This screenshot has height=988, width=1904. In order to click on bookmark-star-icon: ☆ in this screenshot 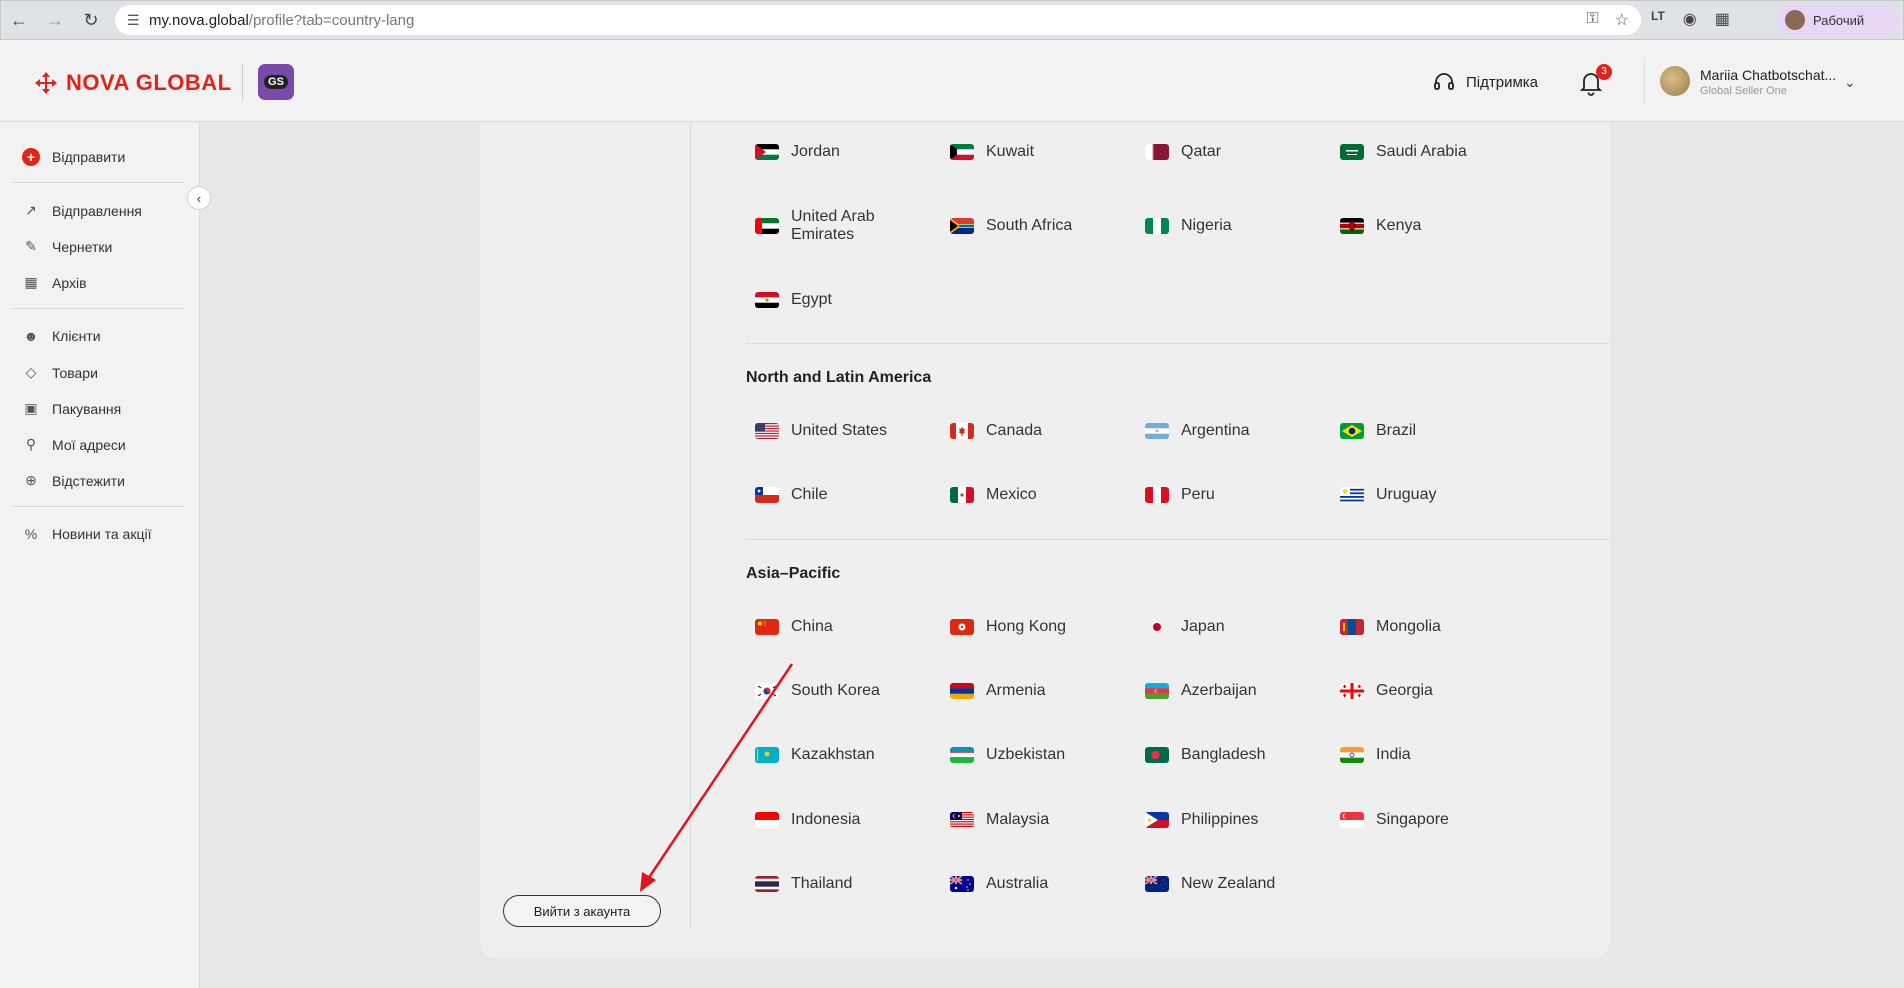, I will do `click(1622, 20)`.